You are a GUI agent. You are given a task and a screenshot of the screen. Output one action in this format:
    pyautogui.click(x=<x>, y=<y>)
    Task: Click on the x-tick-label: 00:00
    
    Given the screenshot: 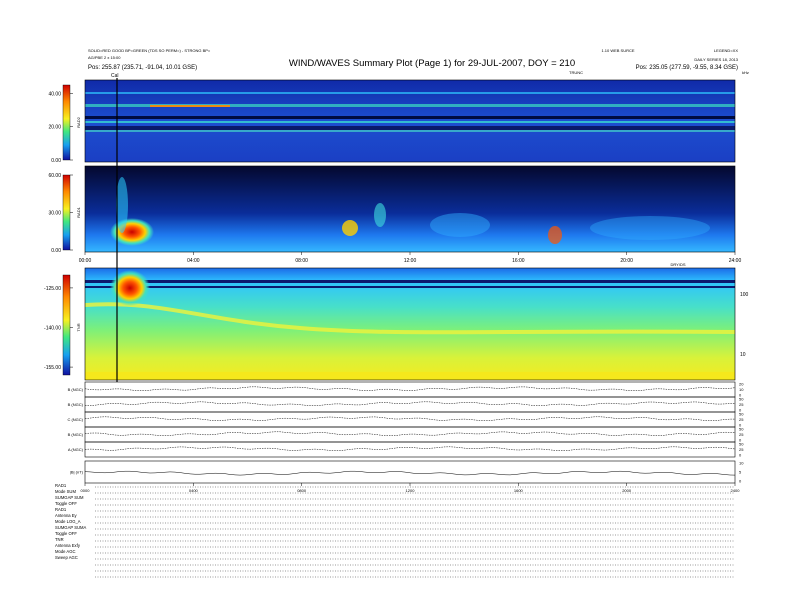 What is the action you would take?
    pyautogui.click(x=85, y=261)
    